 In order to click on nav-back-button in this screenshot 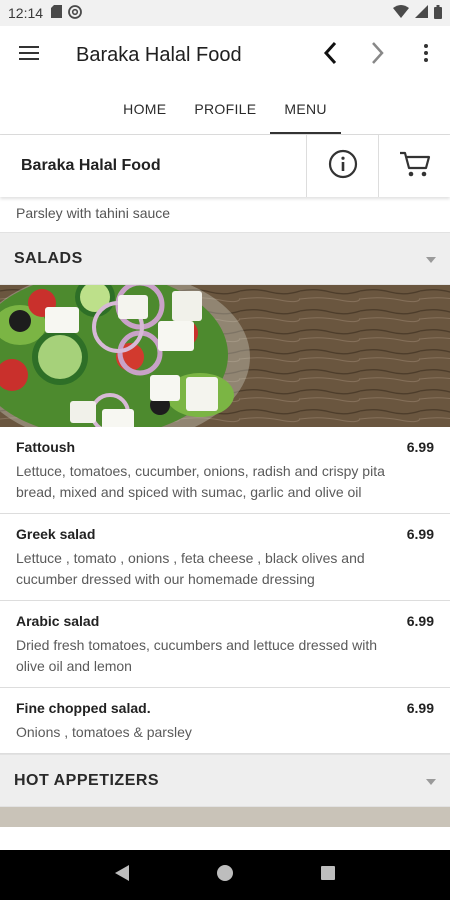, I will do `click(122, 875)`.